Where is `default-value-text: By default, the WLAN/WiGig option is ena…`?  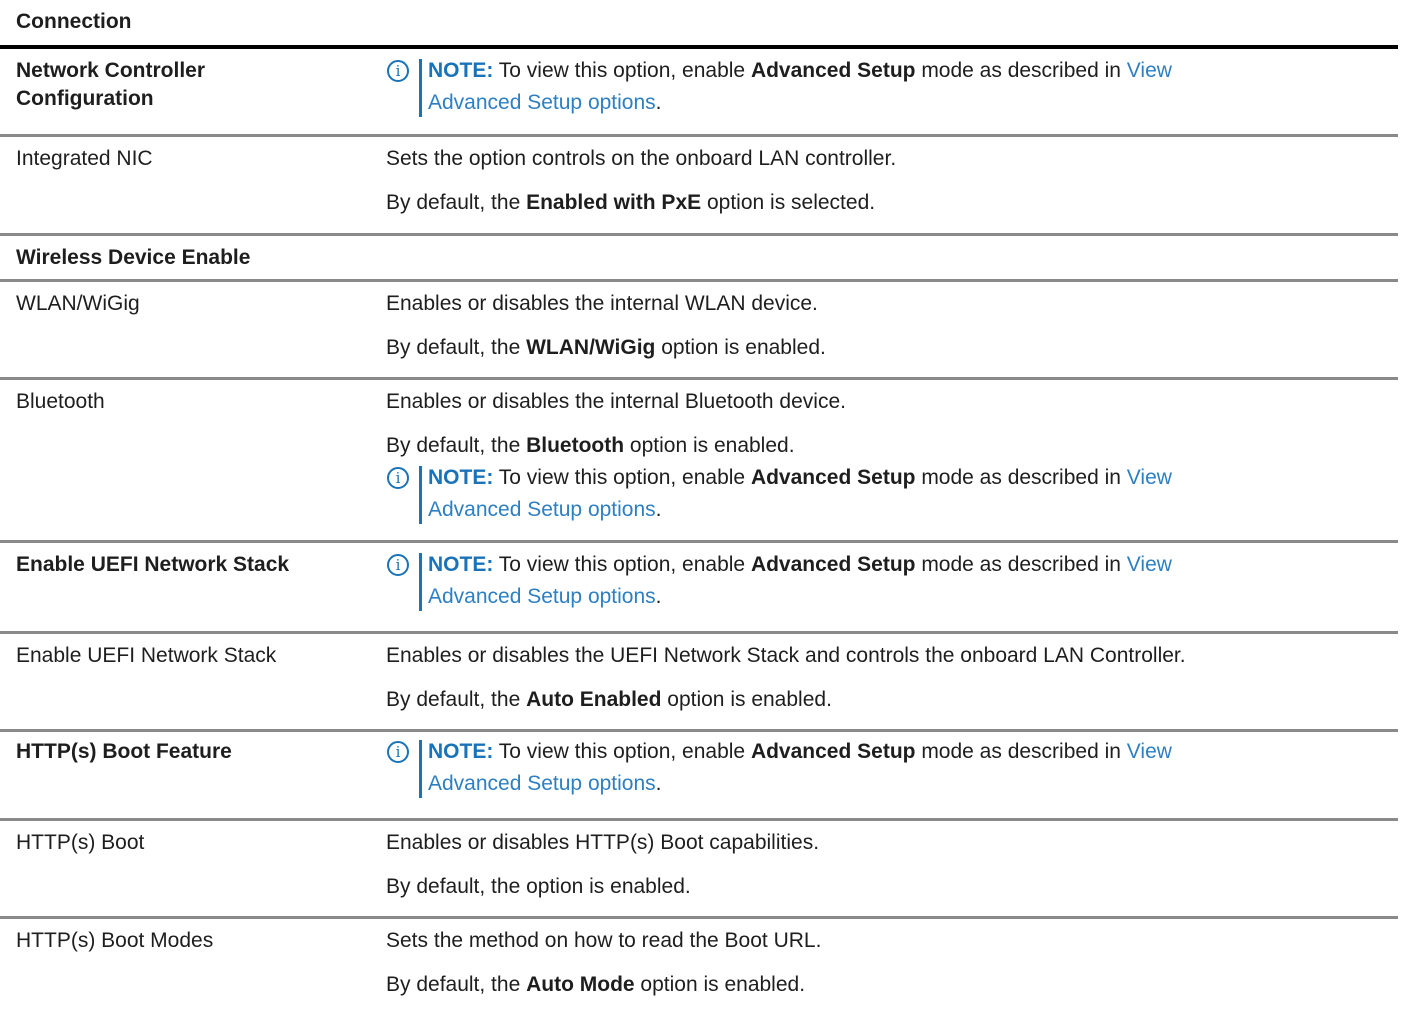 default-value-text: By default, the WLAN/WiGig option is ena… is located at coordinates (606, 347).